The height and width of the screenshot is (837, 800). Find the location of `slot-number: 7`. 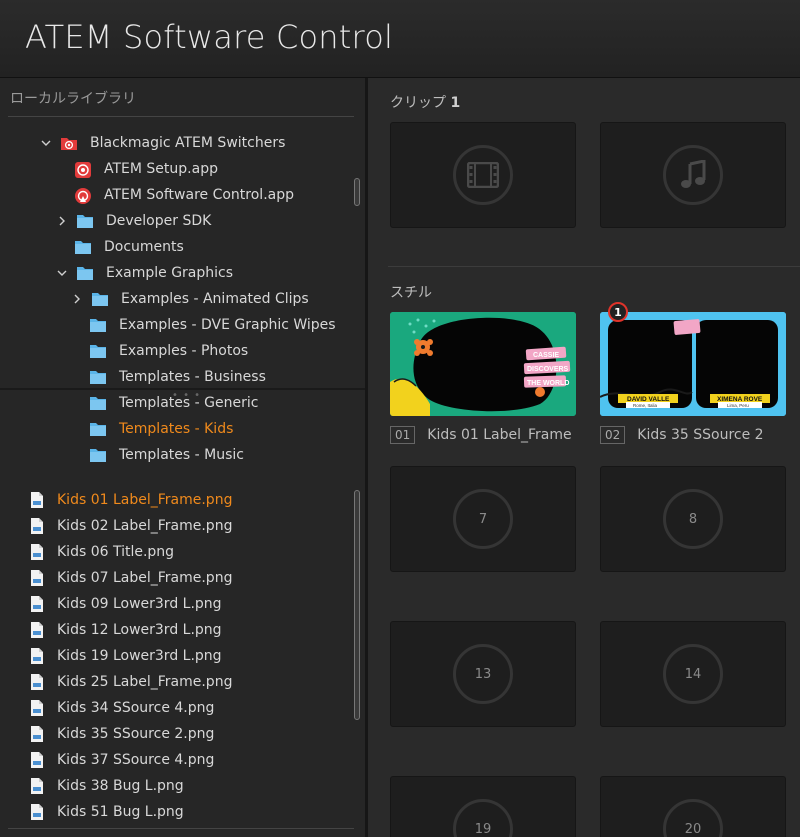

slot-number: 7 is located at coordinates (483, 519).